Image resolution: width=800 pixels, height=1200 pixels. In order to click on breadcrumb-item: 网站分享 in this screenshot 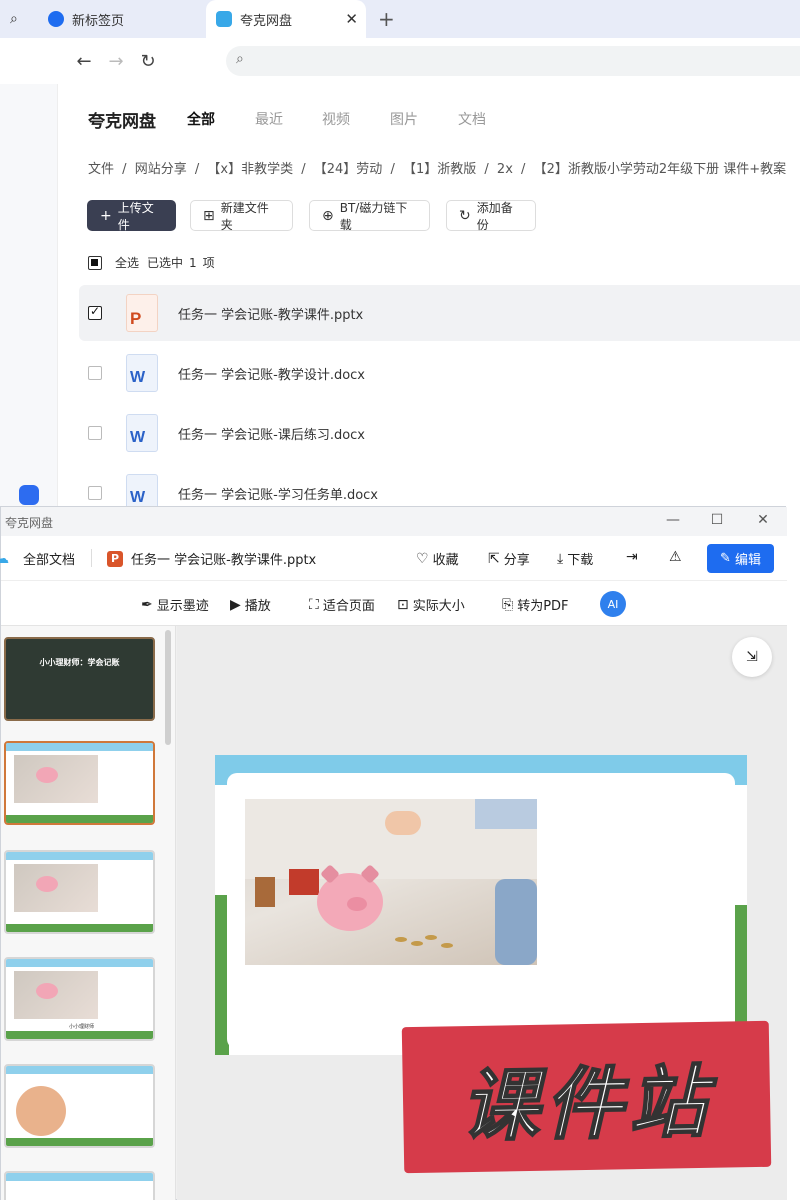, I will do `click(161, 169)`.